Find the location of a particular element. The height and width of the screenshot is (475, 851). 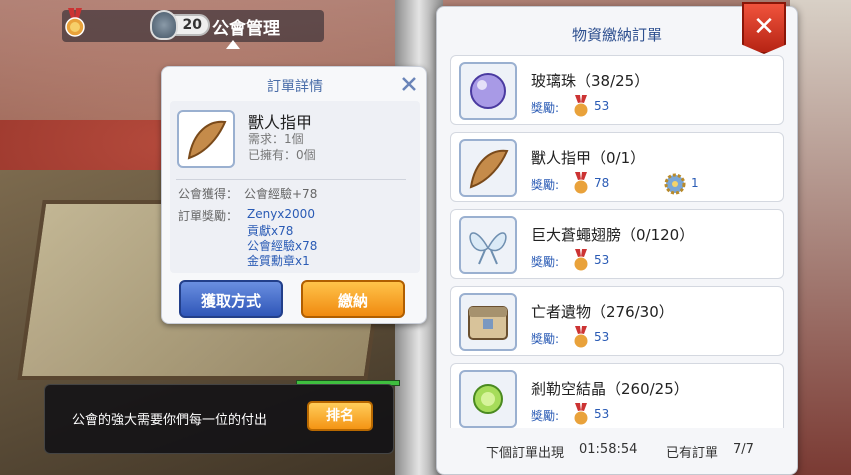

close-button: ✕ is located at coordinates (764, 28).